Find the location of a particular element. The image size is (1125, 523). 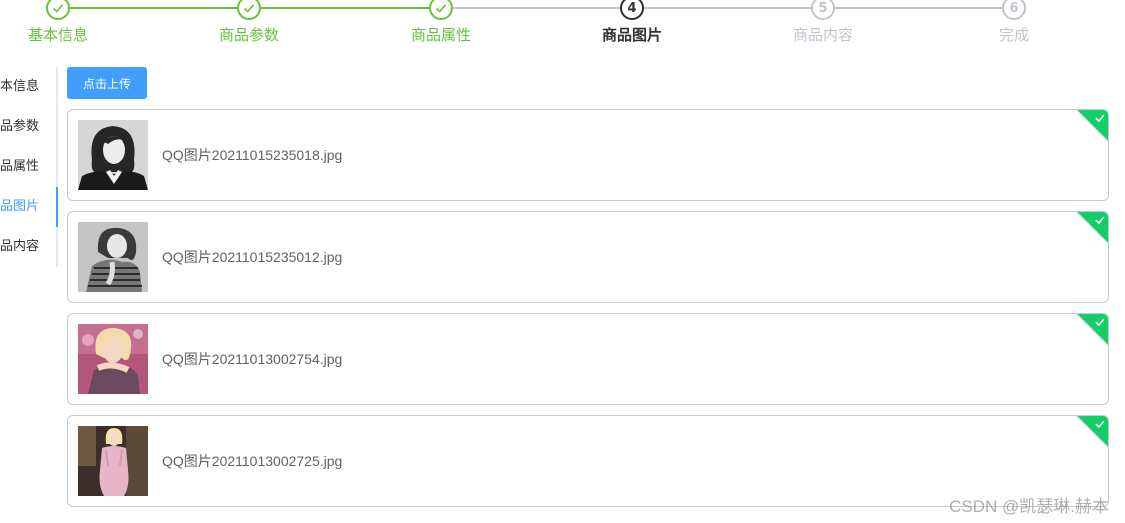

step-title: 基本信息 is located at coordinates (57, 35).